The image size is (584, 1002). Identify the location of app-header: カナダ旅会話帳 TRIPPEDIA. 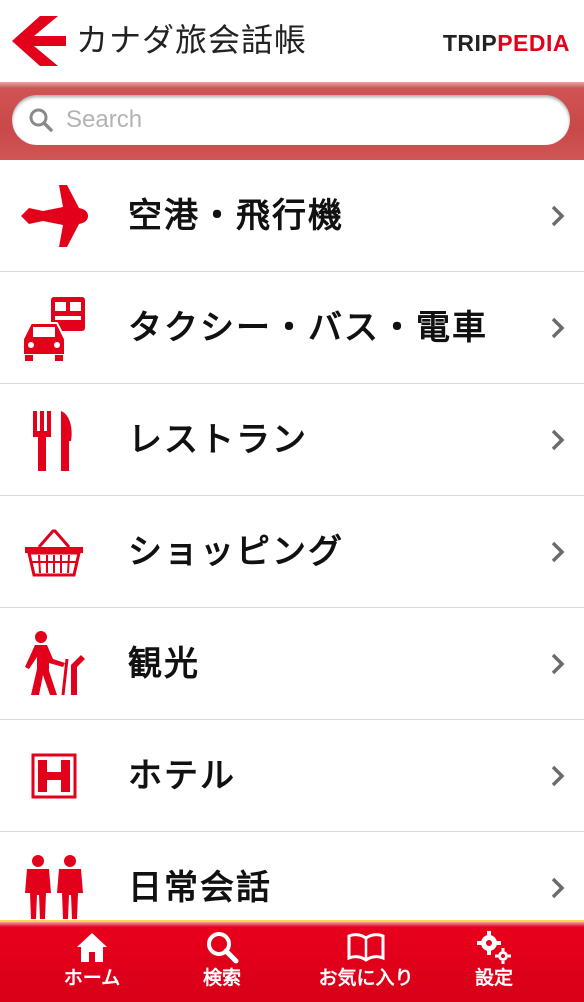
(292, 41).